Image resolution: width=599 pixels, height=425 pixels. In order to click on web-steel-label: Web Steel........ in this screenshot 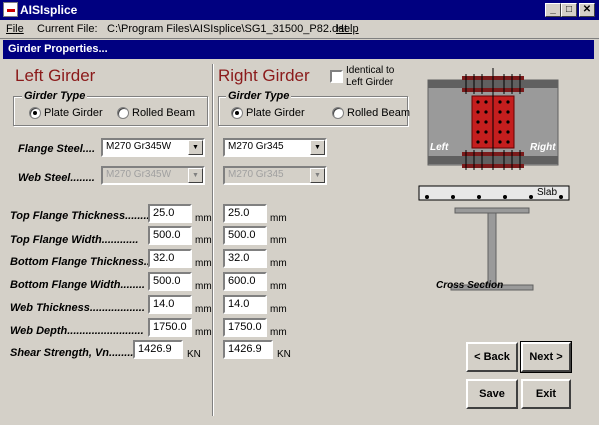, I will do `click(56, 178)`.